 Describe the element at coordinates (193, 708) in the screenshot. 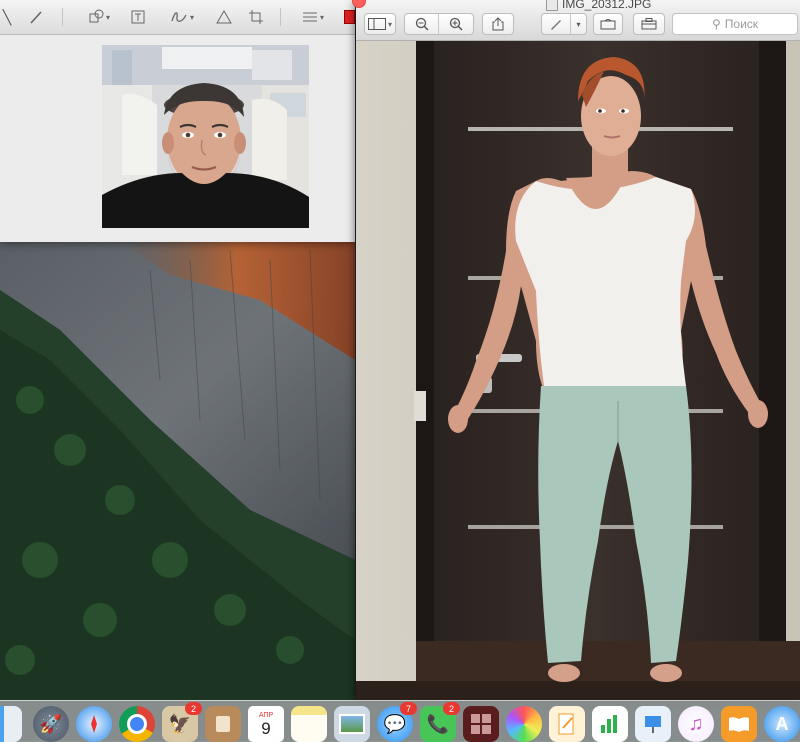

I see `mail-badge: 2` at that location.